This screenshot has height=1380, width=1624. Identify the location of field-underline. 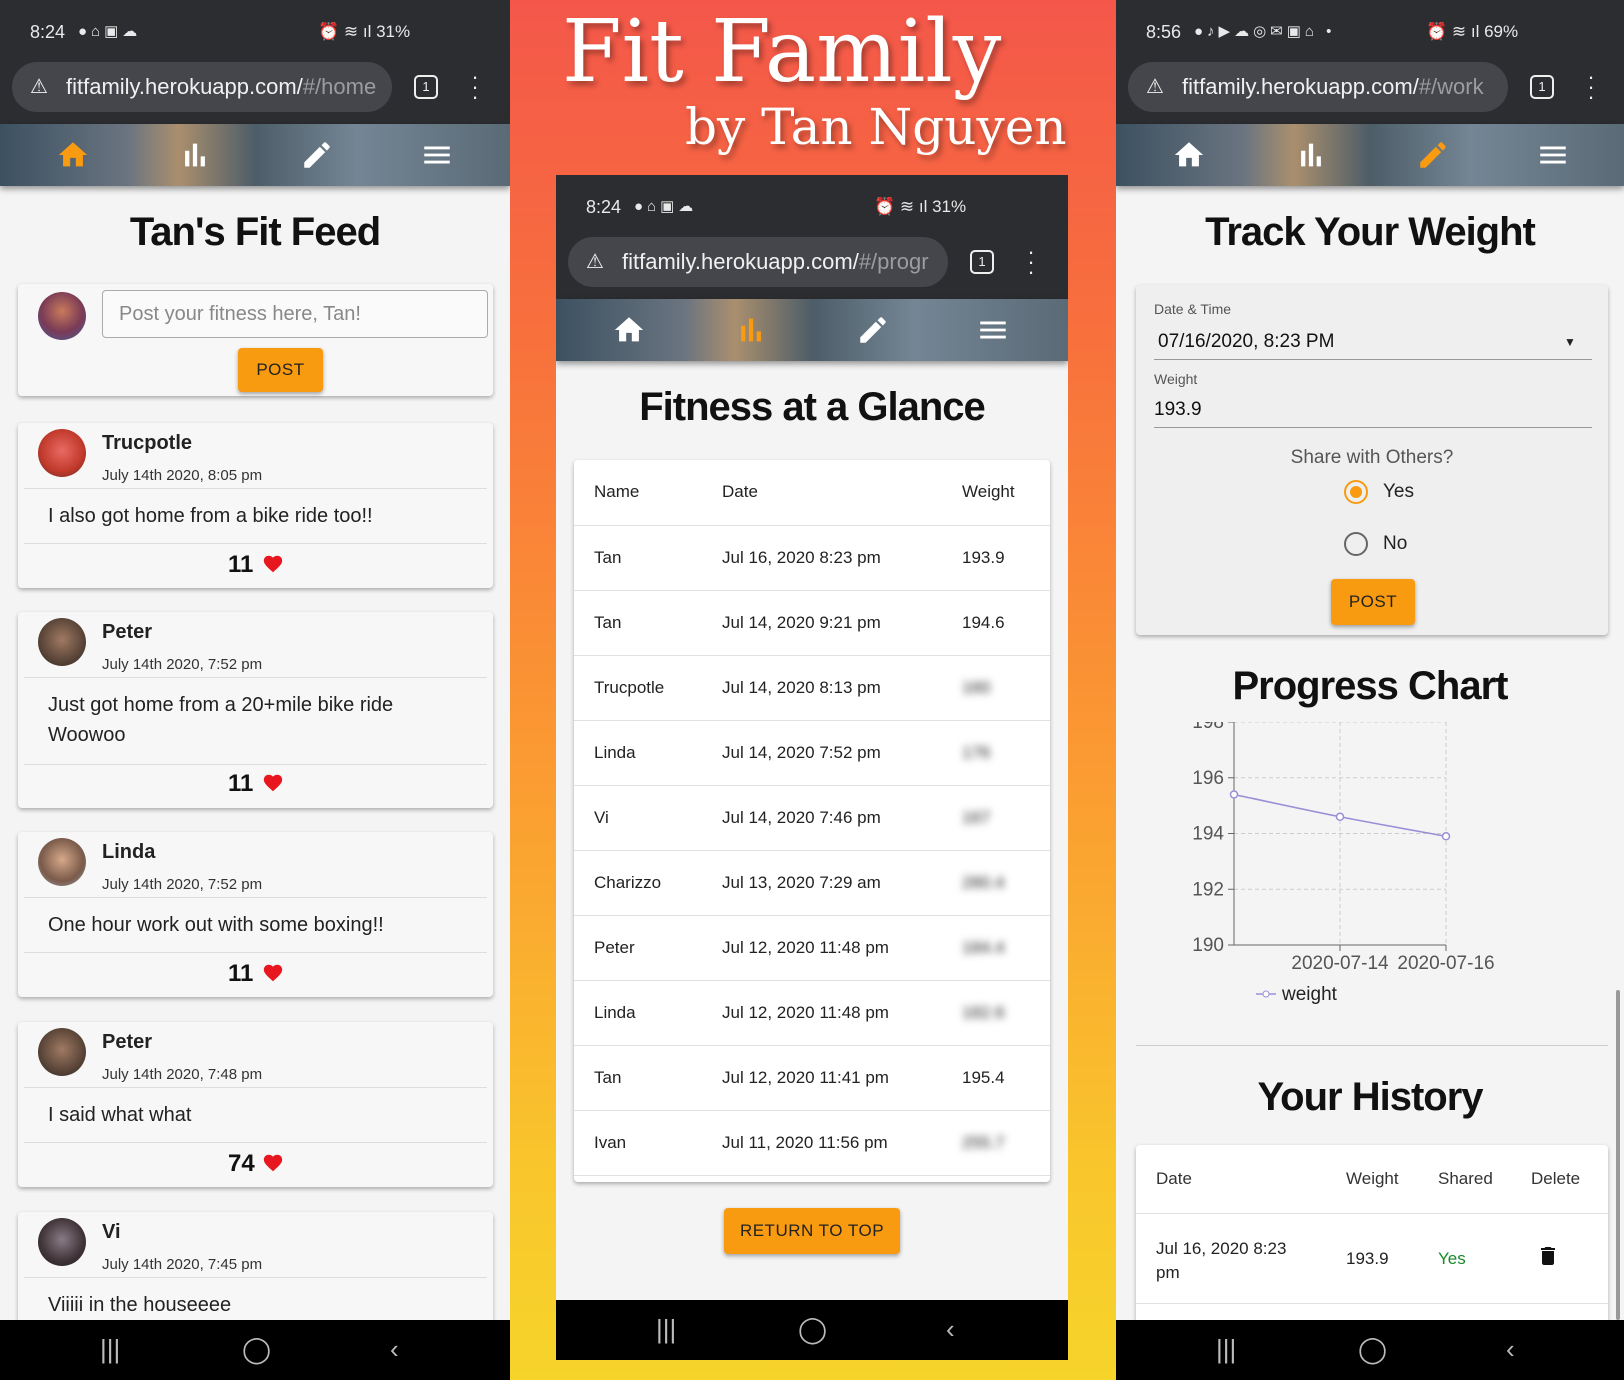
(1373, 359).